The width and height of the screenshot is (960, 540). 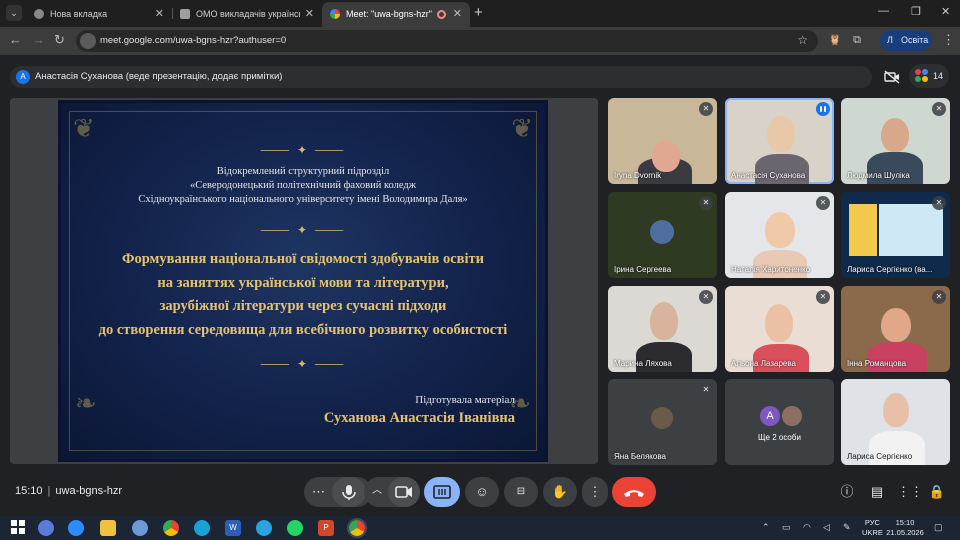 What do you see at coordinates (419, 418) in the screenshot?
I see `slide-author: Суханова Анастасія Іванівна` at bounding box center [419, 418].